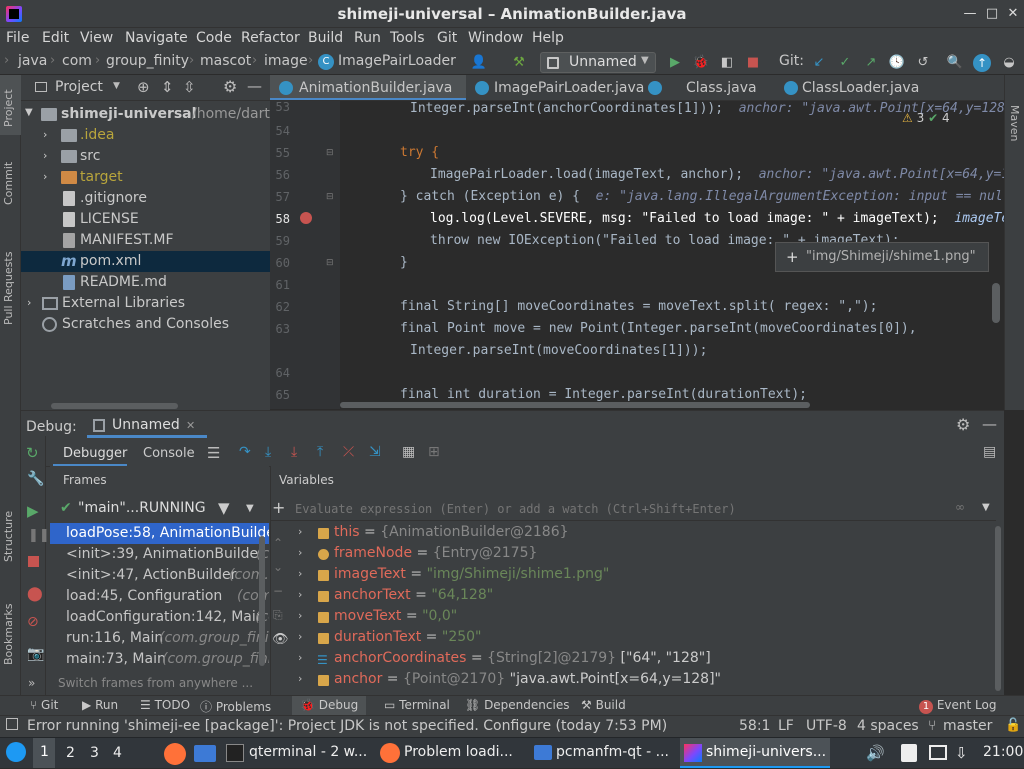 This screenshot has height=769, width=1024. Describe the element at coordinates (143, 87) in the screenshot. I see `locate-icon: ⊕` at that location.